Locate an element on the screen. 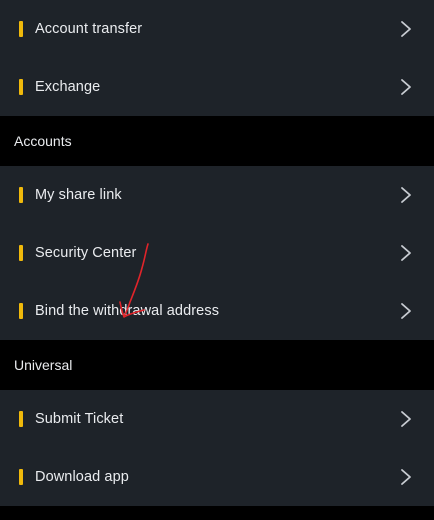 Image resolution: width=434 pixels, height=520 pixels. menu-item-label: Submit Ticket is located at coordinates (79, 419).